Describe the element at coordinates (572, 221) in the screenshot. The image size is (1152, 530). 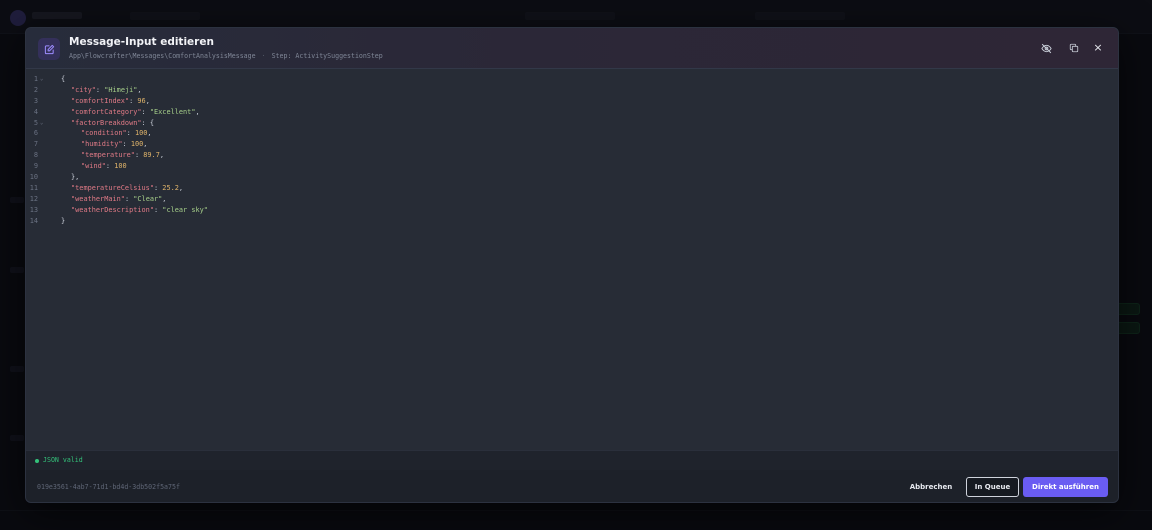
I see `code-line: 14}` at that location.